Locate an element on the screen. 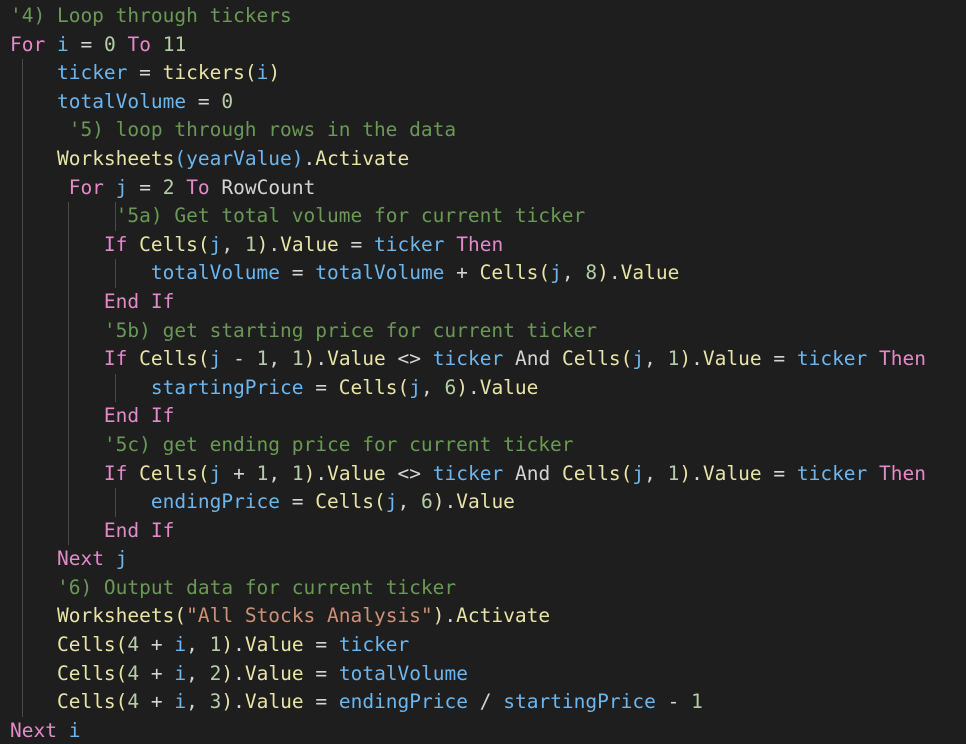 The image size is (966, 744). code-token-cmt: '6) Output data for current ticker is located at coordinates (256, 587).